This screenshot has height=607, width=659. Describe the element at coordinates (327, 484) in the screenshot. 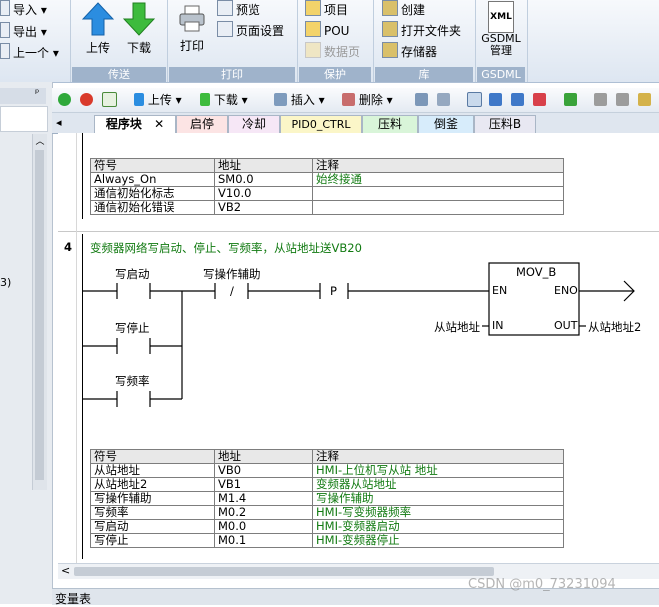

I see `table-row: 从站地址2 VB1 变频器从站地址` at that location.